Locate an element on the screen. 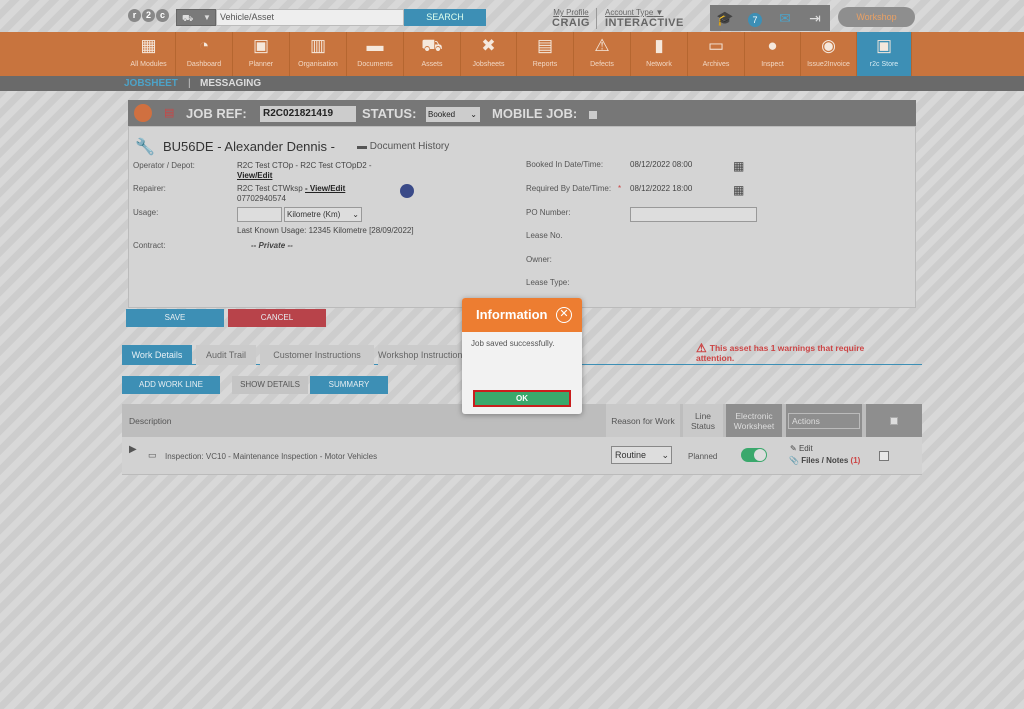 Image resolution: width=1024 pixels, height=709 pixels. vehicle-title: BU56DE - Alexander Dennis - is located at coordinates (249, 146).